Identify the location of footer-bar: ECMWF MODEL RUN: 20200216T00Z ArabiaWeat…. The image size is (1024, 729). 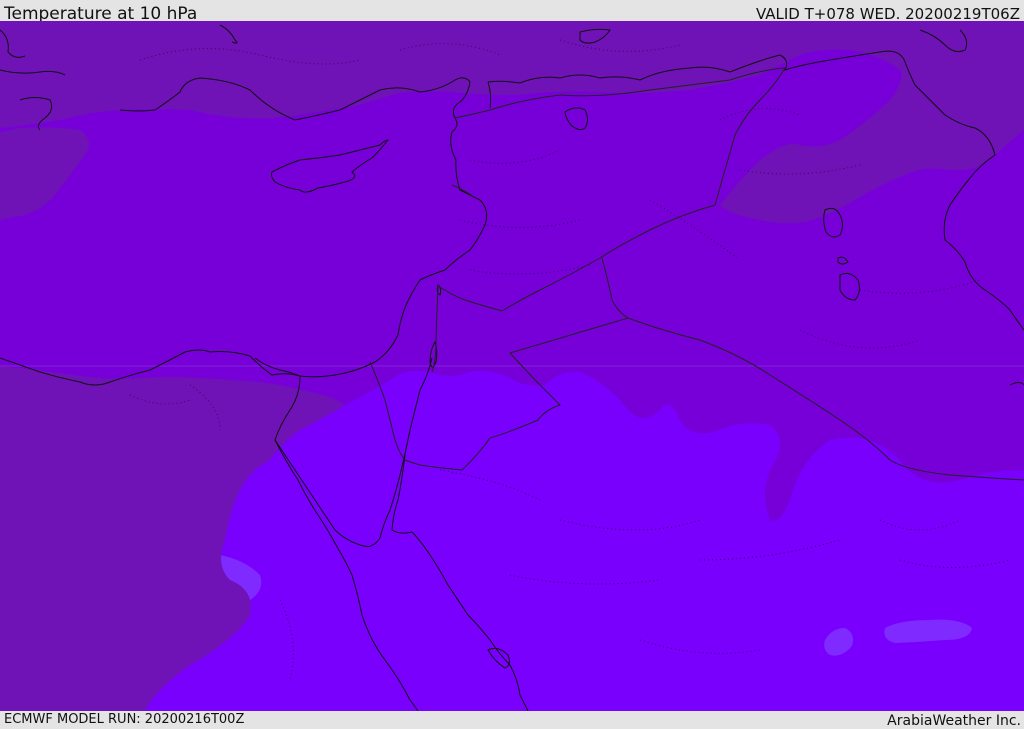
(512, 720).